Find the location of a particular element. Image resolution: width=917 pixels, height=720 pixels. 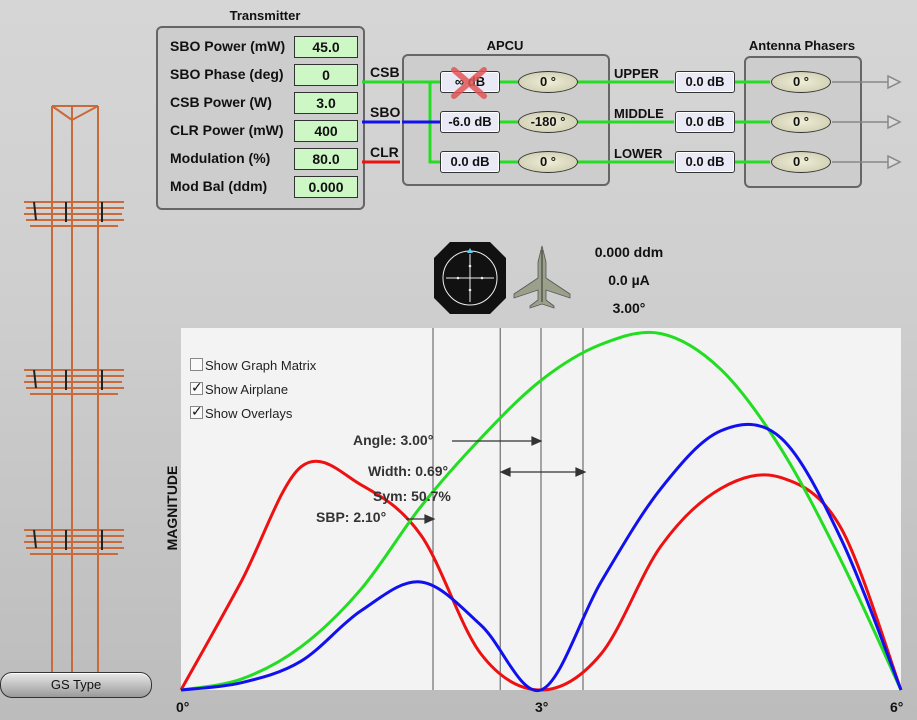

show-airplane-option: Show Airplane is located at coordinates (239, 388).